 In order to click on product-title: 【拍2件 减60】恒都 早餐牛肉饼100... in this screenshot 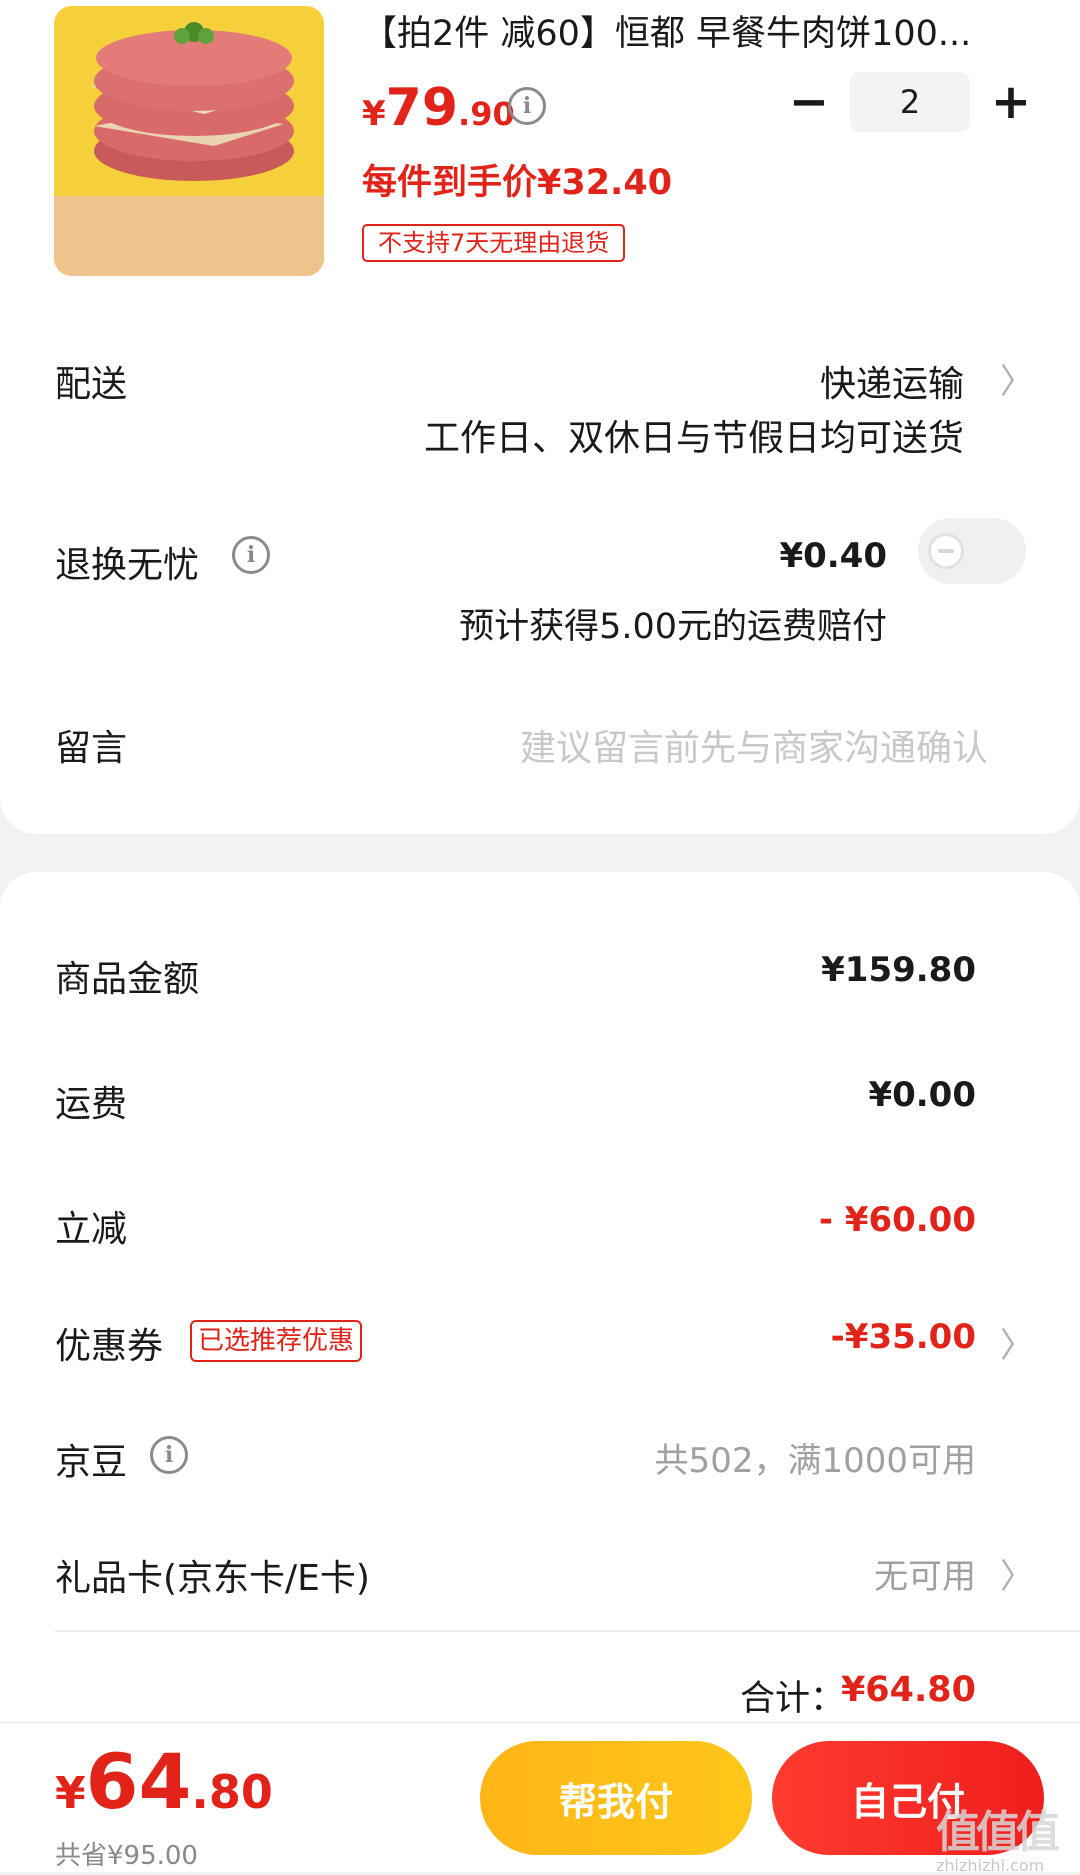, I will do `click(692, 34)`.